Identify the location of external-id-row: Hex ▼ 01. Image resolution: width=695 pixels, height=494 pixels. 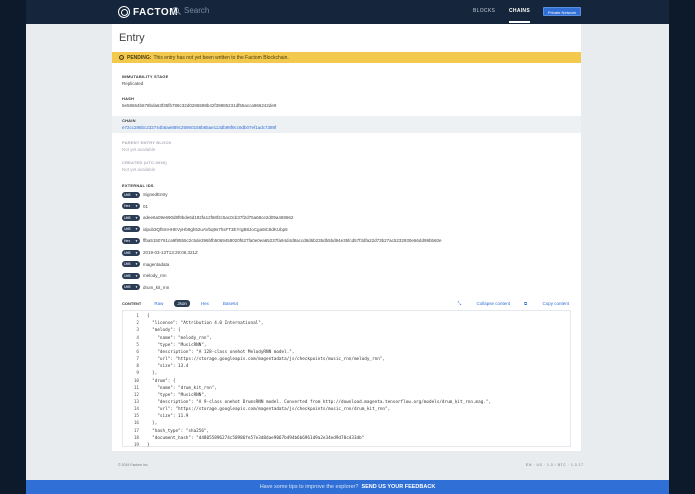
(135, 206).